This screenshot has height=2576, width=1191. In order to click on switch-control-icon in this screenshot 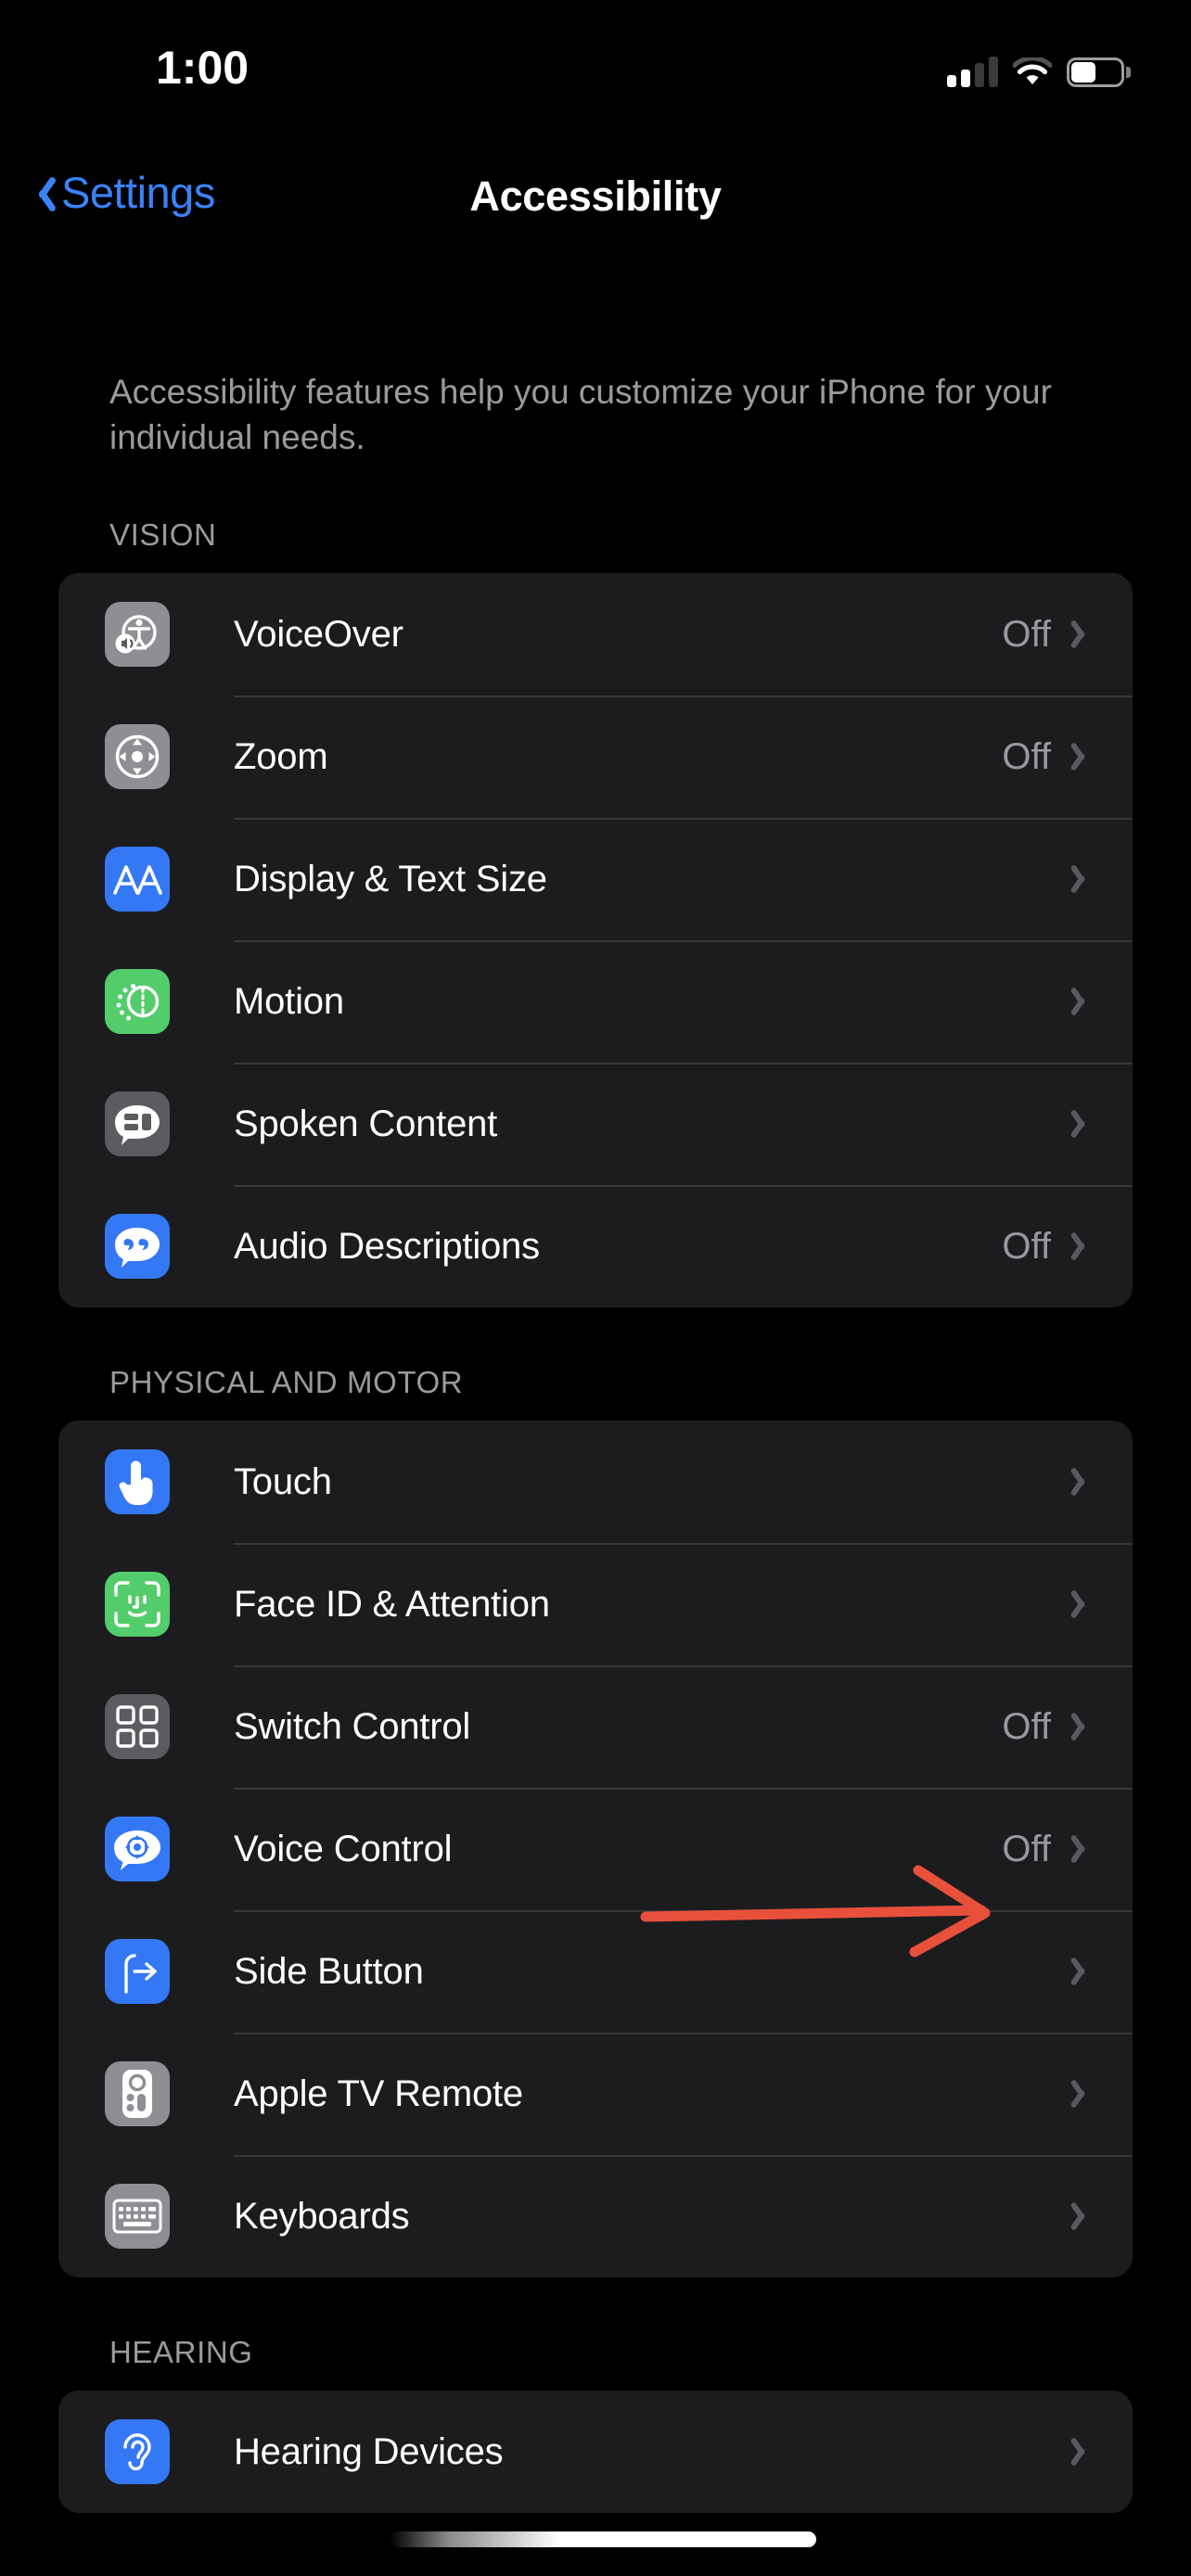, I will do `click(137, 1727)`.